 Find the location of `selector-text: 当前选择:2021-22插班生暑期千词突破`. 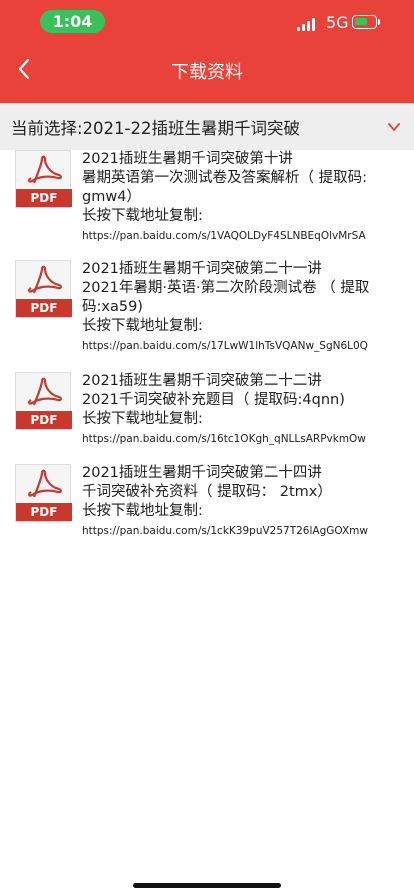

selector-text: 当前选择:2021-22插班生暑期千词突破 is located at coordinates (155, 128).